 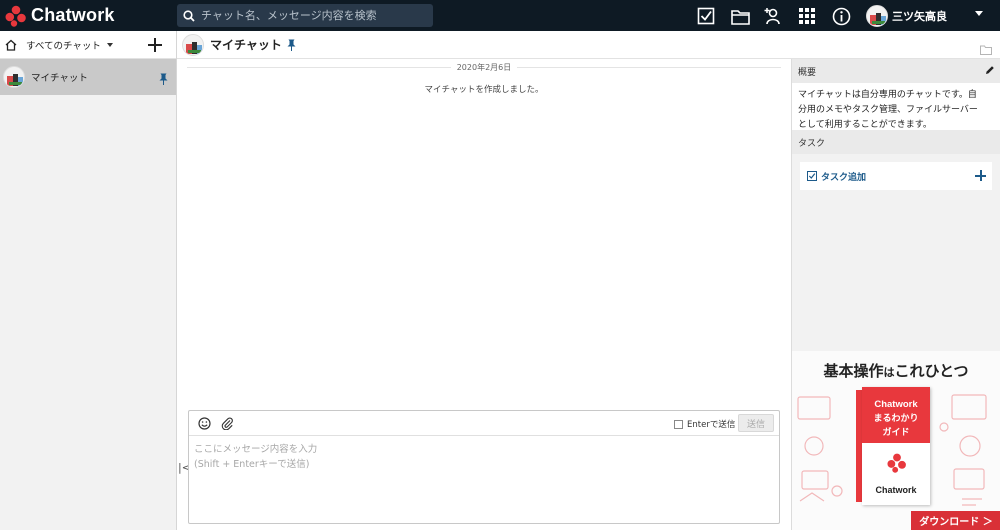 I want to click on message-placeholder-line2: (Shift + Enterキーで送信), so click(x=252, y=464).